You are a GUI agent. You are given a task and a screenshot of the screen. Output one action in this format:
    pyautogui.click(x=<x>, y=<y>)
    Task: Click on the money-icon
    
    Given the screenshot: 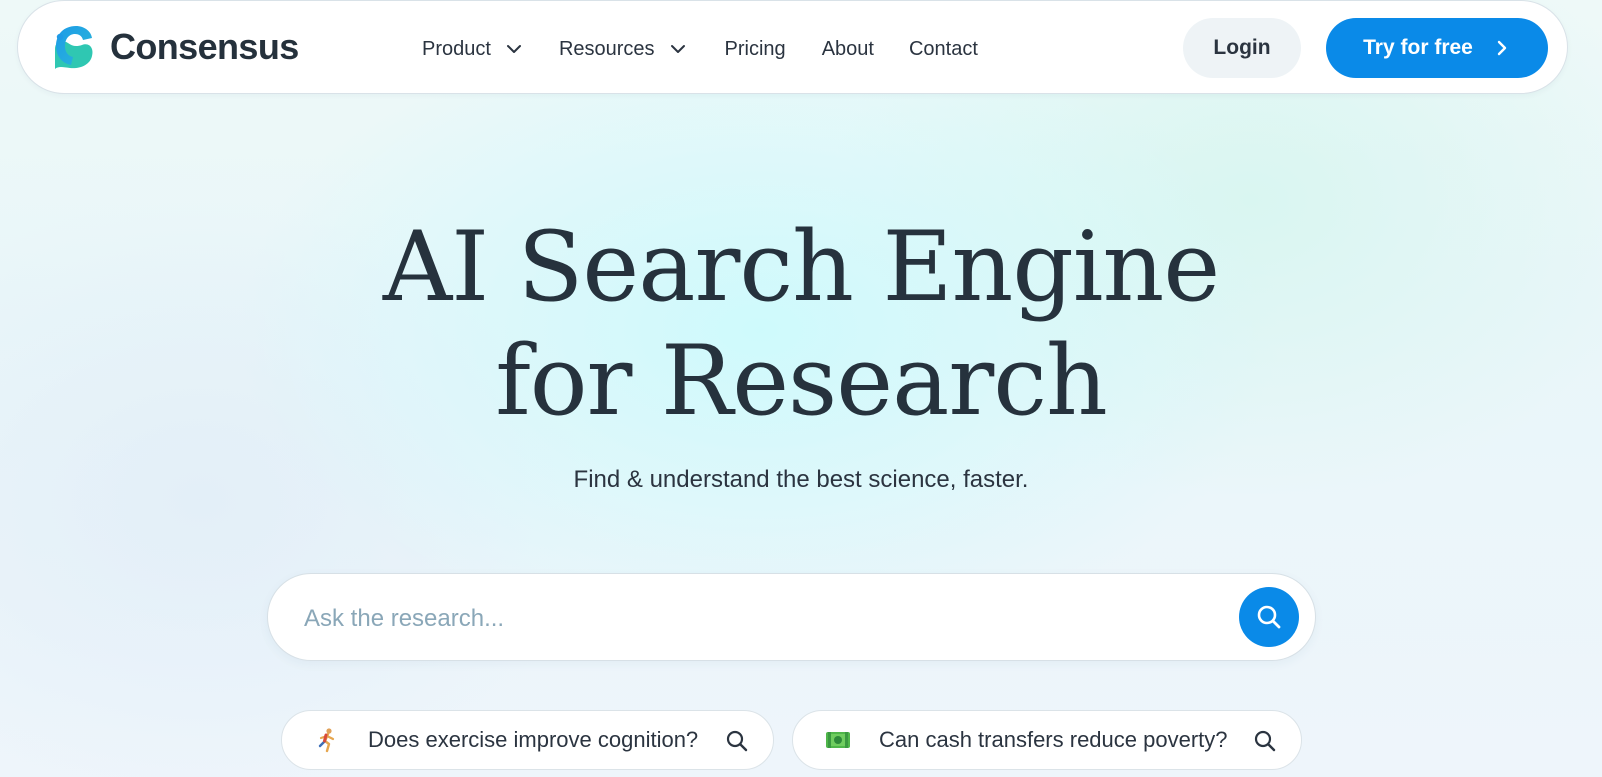 What is the action you would take?
    pyautogui.click(x=838, y=740)
    